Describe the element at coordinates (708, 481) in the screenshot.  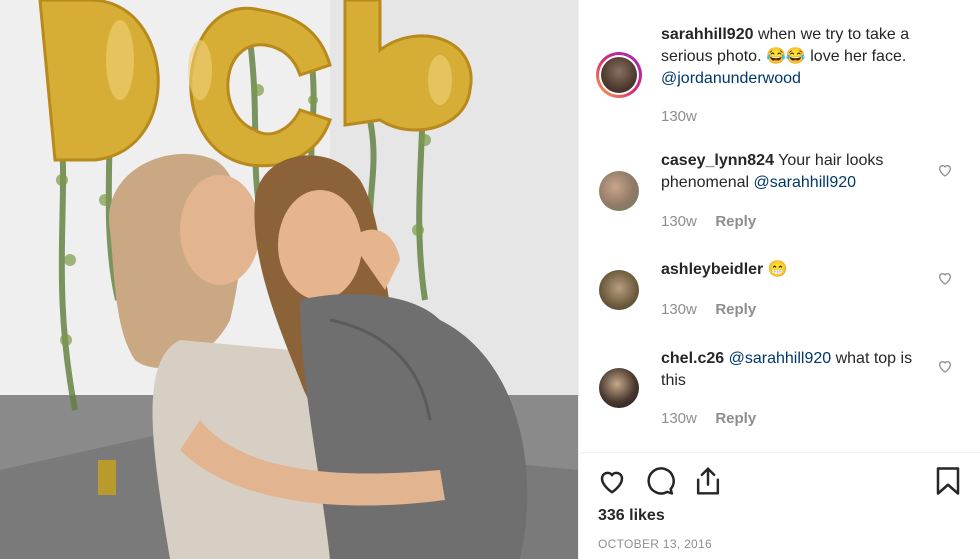
I see `share-icon` at that location.